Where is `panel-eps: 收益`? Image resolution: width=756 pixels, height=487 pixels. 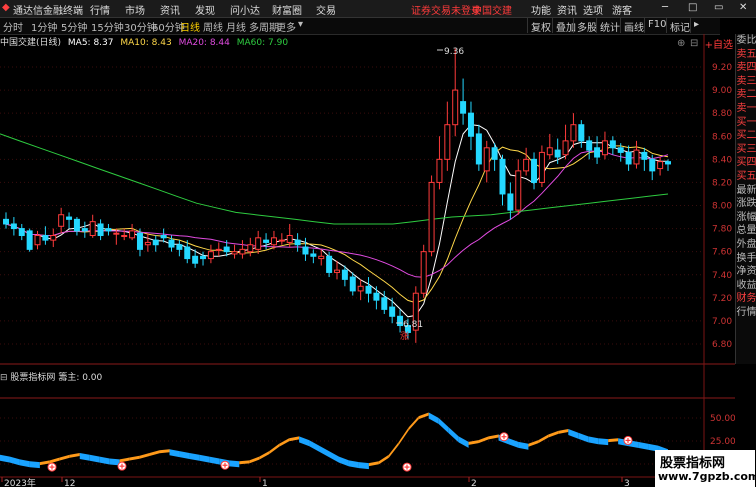 panel-eps: 收益 is located at coordinates (746, 286).